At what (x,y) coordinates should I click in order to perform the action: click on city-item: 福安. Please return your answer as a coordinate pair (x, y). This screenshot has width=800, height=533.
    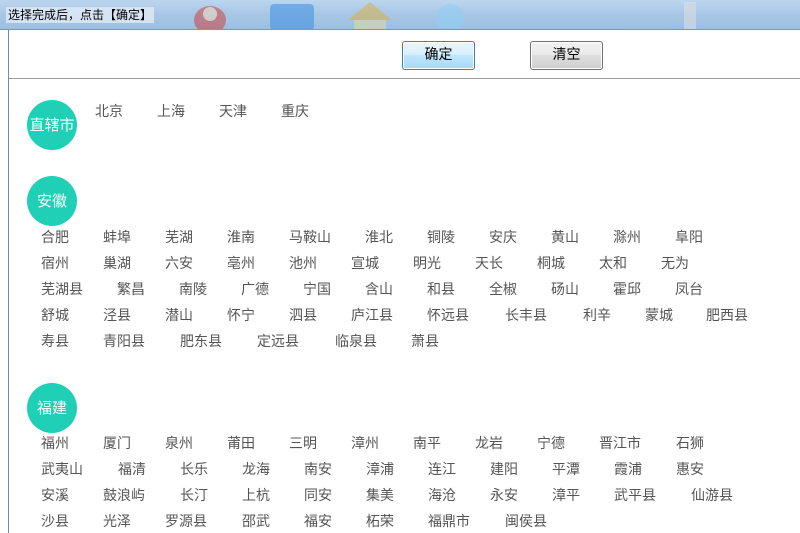
    Looking at the image, I should click on (318, 522).